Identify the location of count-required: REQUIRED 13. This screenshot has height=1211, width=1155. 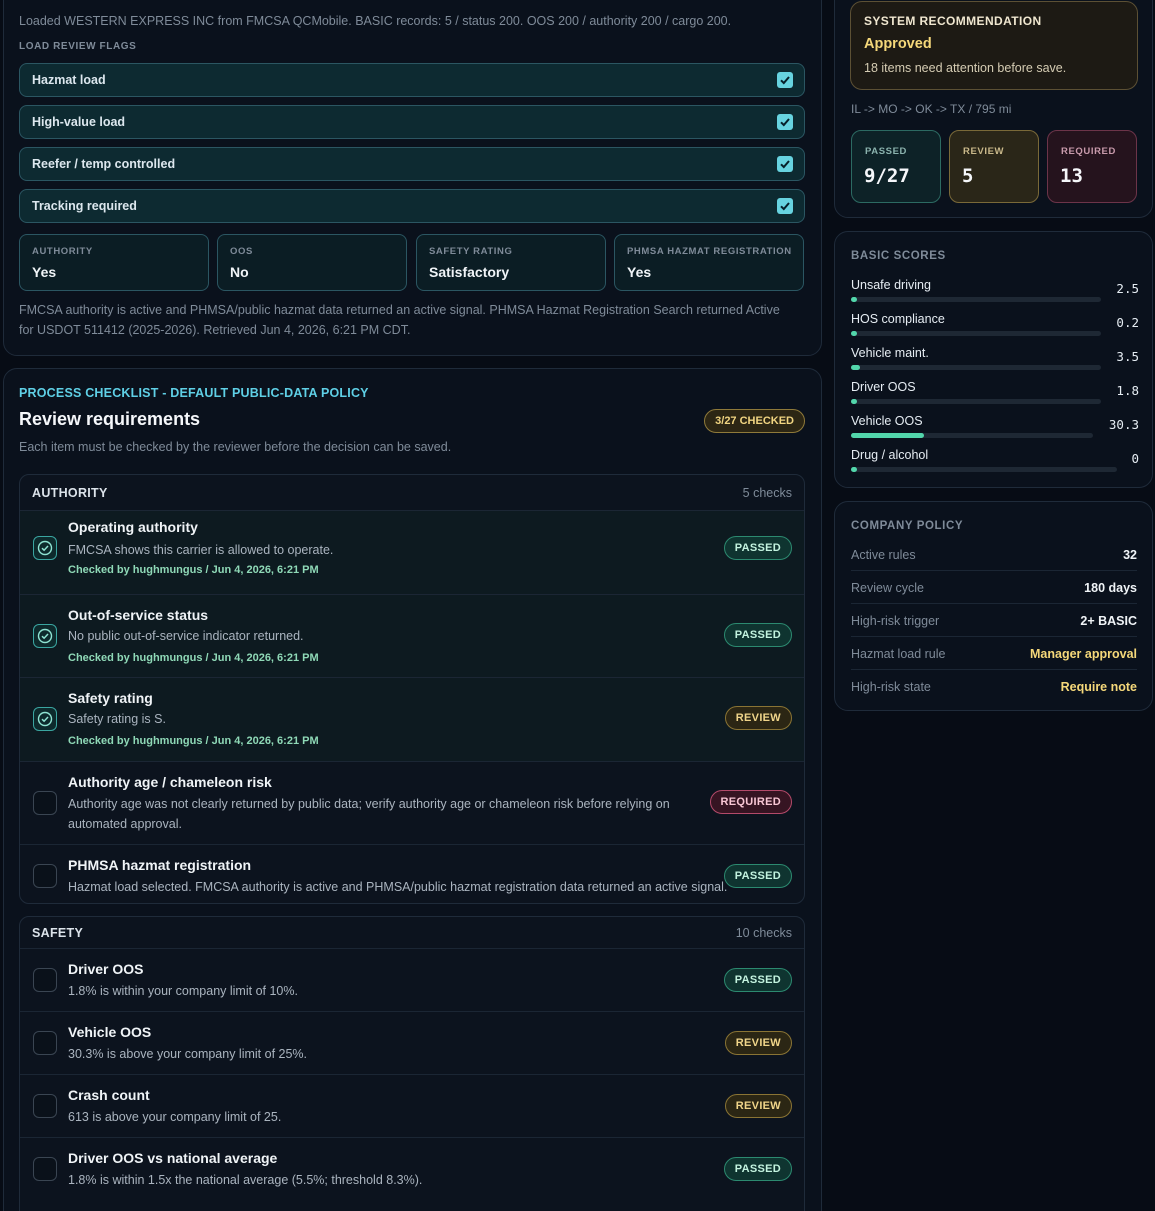
(1092, 166).